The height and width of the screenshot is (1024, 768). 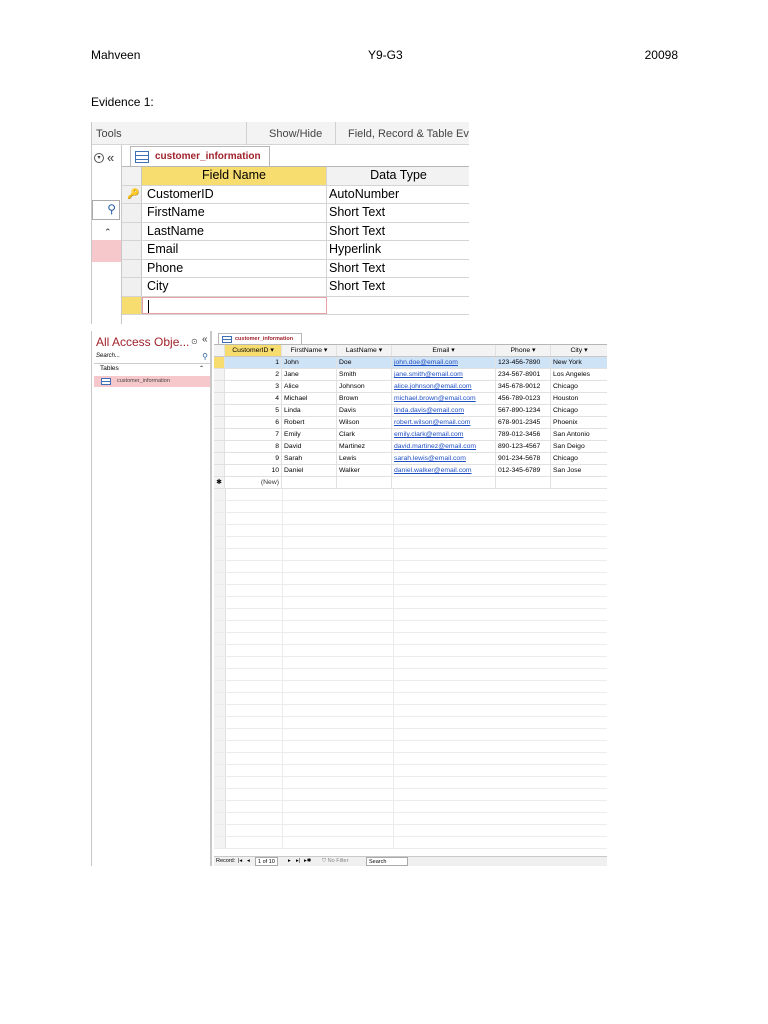 What do you see at coordinates (295, 194) in the screenshot?
I see `design-row: 🔑 CustomerID AutoNumber` at bounding box center [295, 194].